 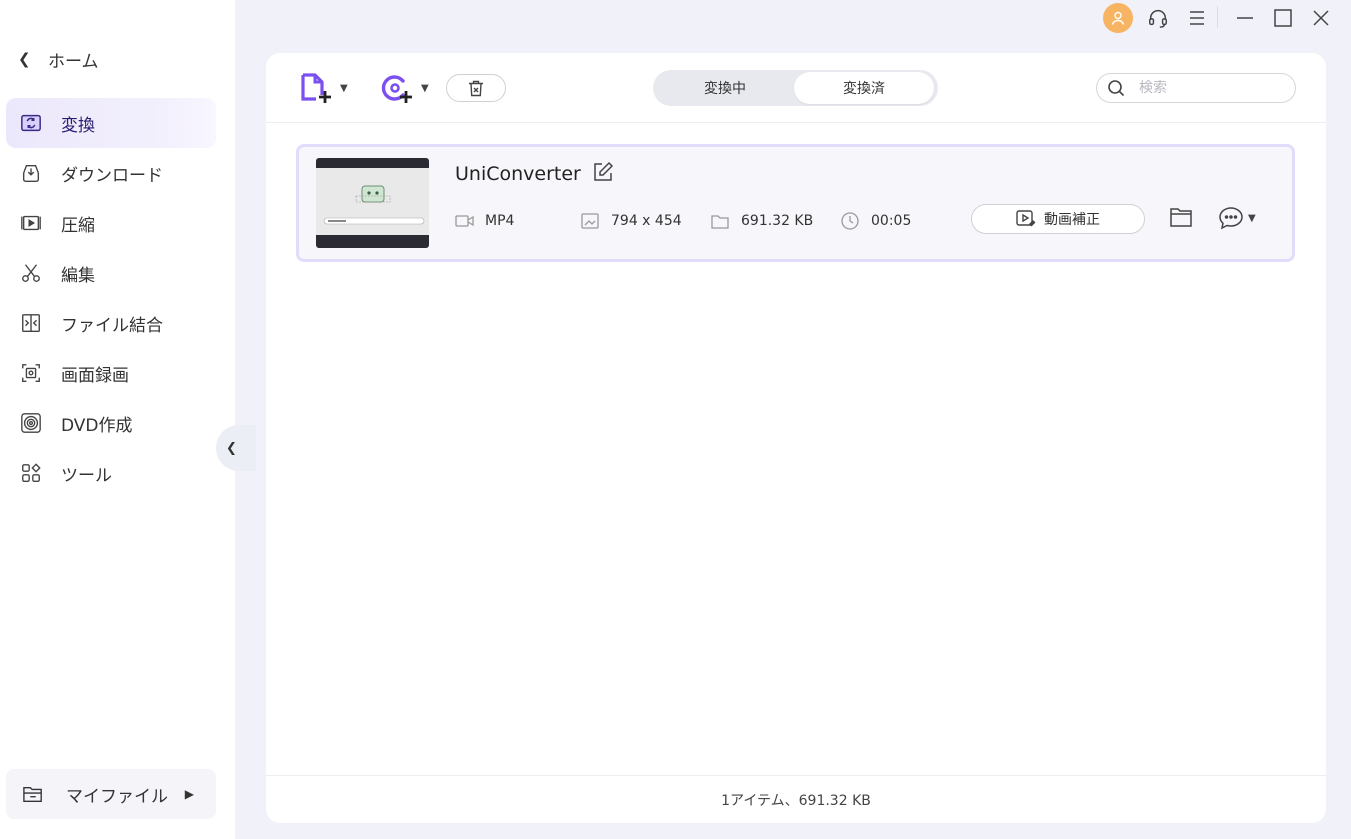 I want to click on duration-value: 00:05, so click(x=891, y=221).